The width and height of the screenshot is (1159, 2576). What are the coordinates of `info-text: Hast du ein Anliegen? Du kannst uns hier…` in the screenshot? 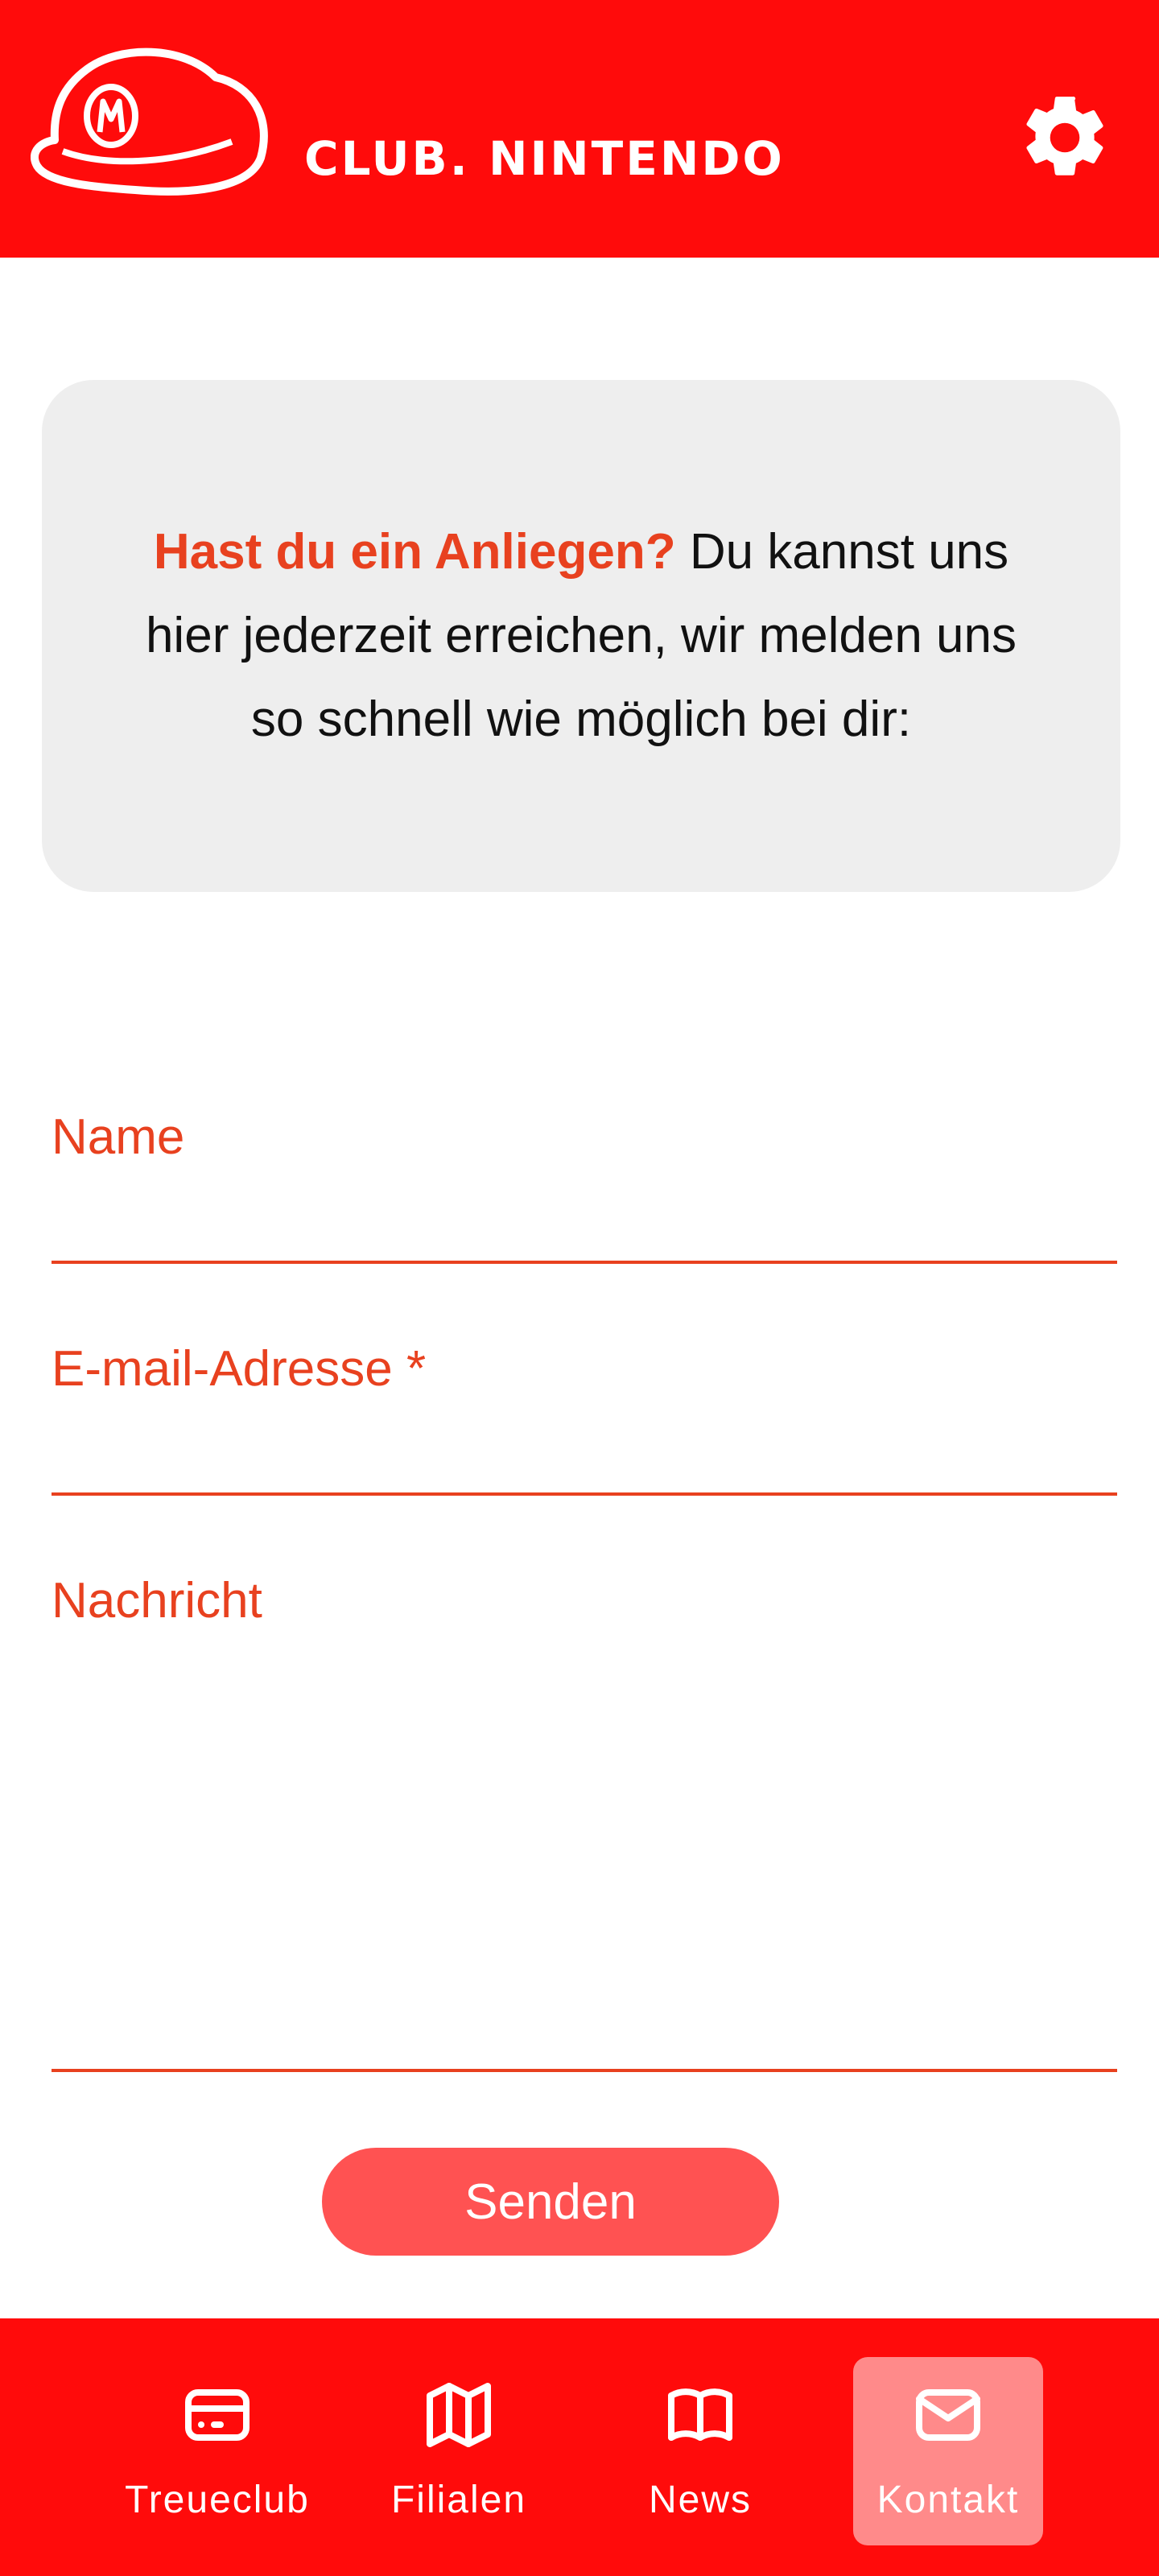 It's located at (581, 636).